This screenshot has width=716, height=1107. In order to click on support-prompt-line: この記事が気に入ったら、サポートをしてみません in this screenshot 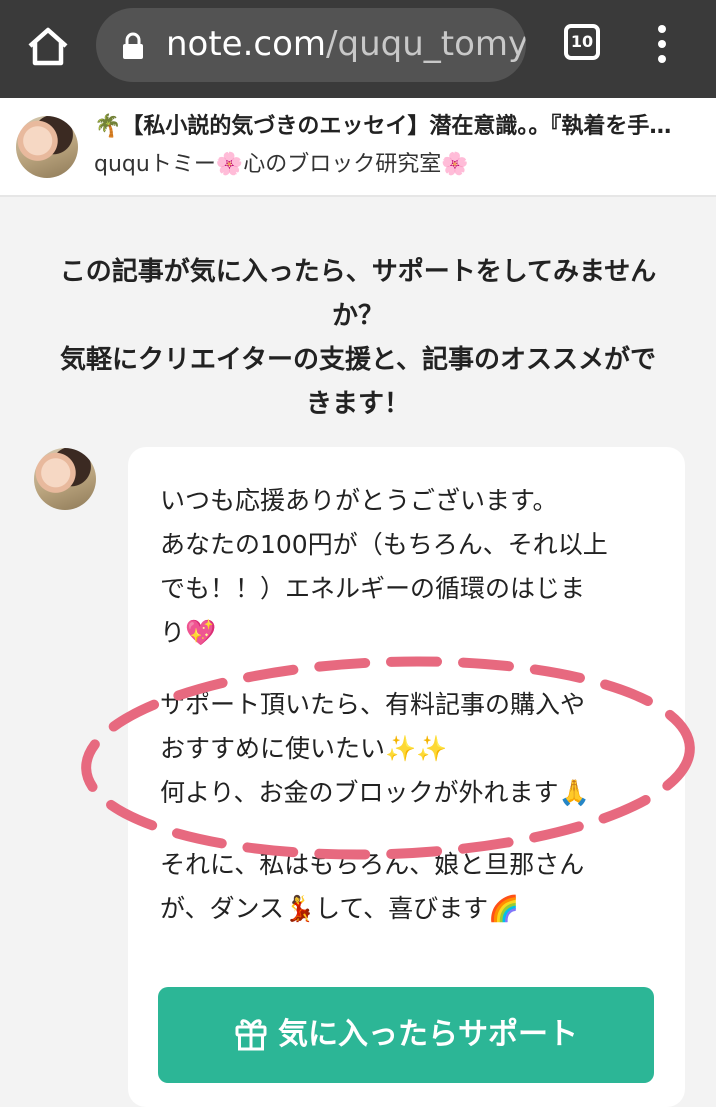, I will do `click(358, 272)`.